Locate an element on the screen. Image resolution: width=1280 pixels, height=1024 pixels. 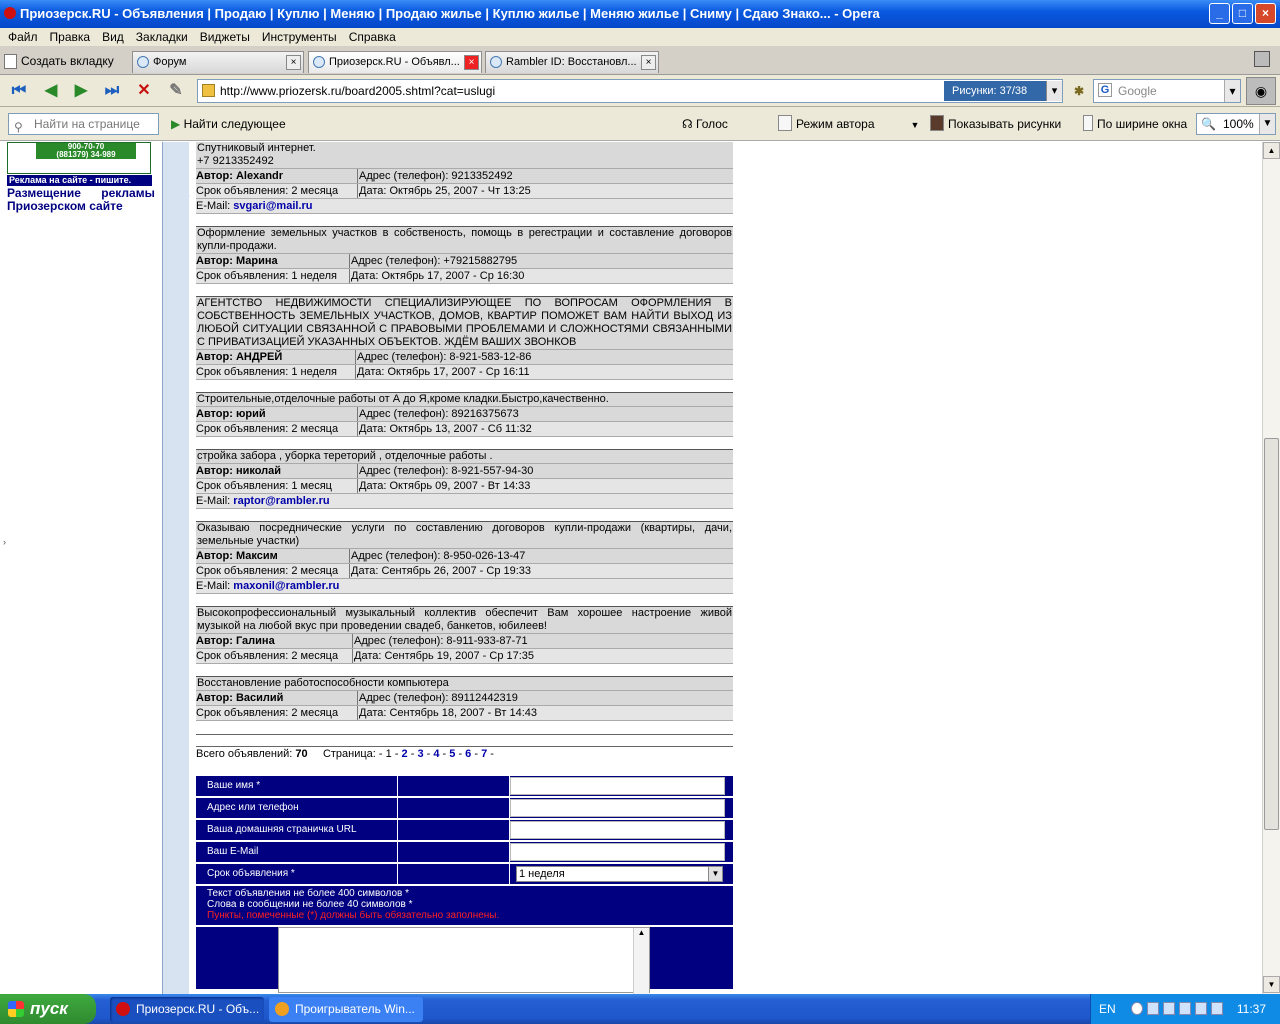
author-mode-button: Режим автора ▼ is located at coordinates (848, 124).